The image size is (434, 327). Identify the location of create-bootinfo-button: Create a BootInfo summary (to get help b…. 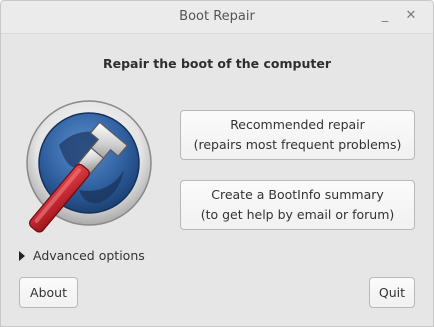
(297, 205).